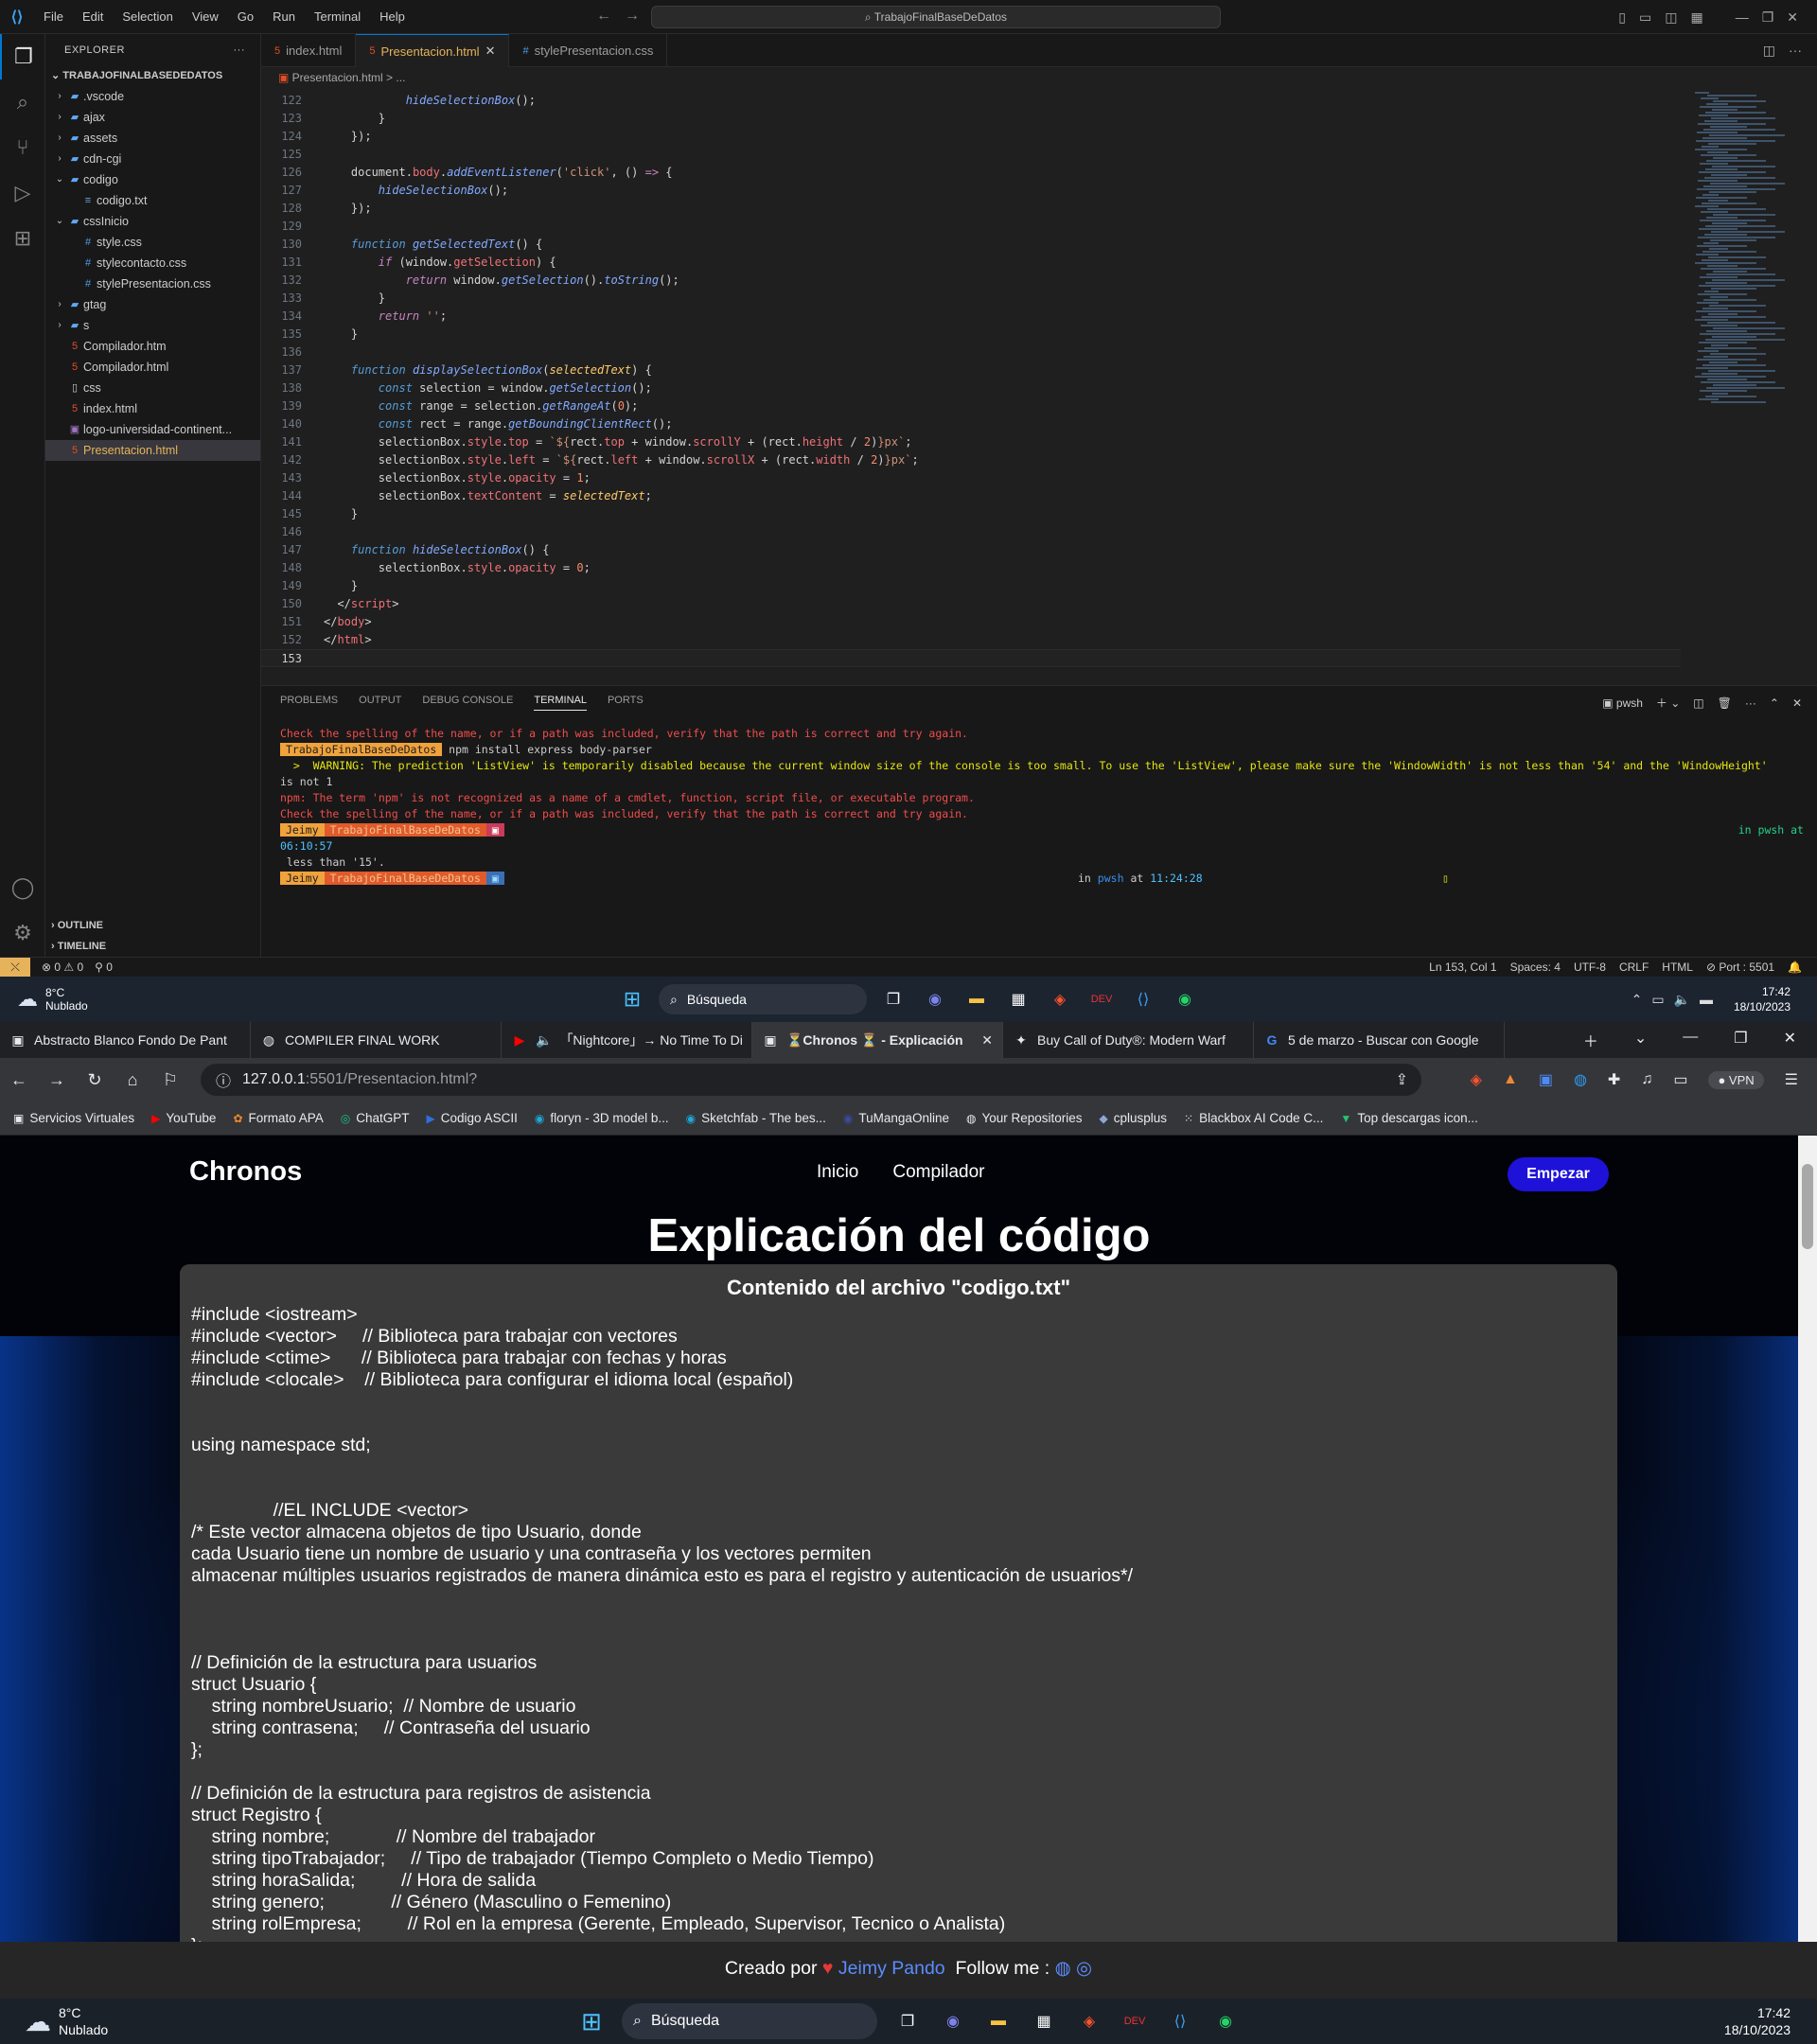  I want to click on bookmark-item: ▶ Codigo ASCII, so click(472, 1118).